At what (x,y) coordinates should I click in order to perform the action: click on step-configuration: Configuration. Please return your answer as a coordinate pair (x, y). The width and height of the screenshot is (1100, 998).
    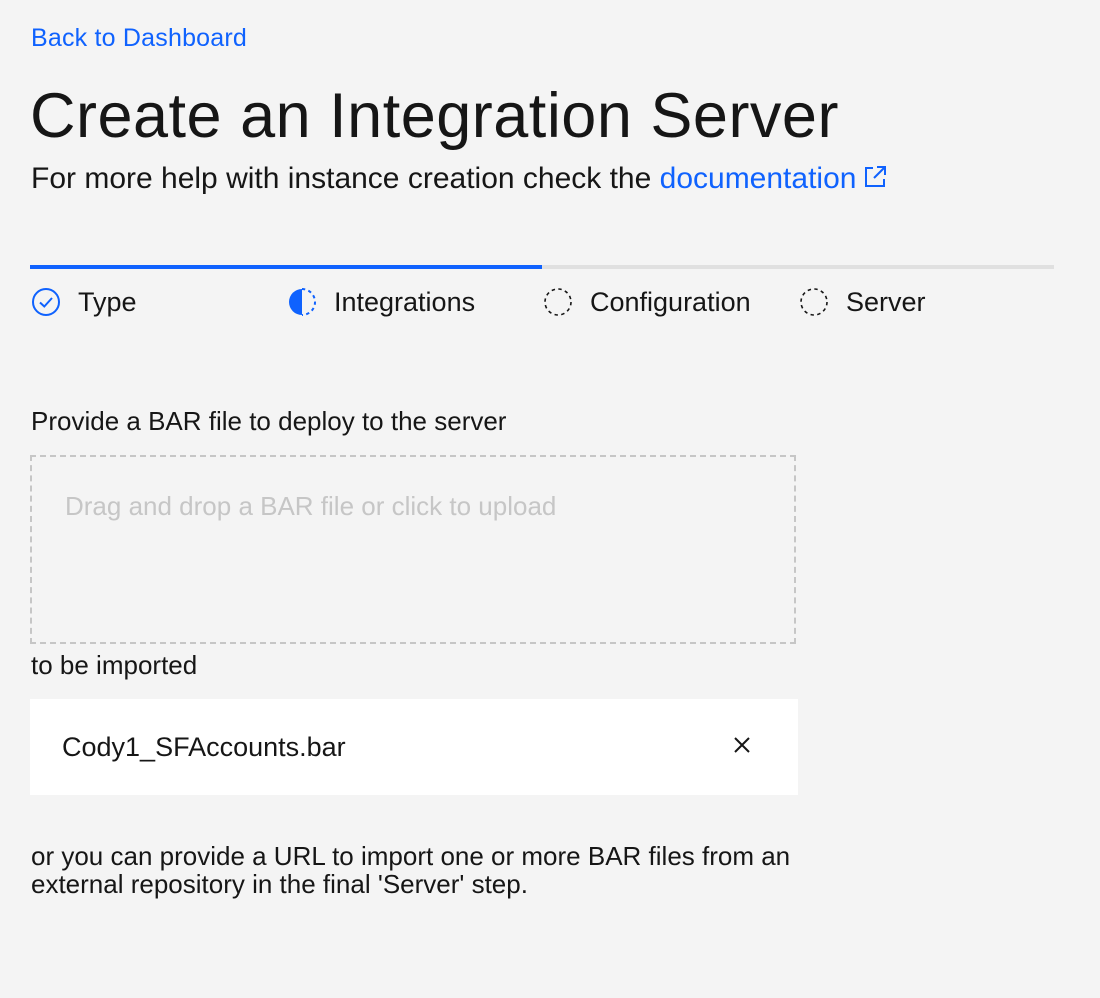
    Looking at the image, I should click on (670, 295).